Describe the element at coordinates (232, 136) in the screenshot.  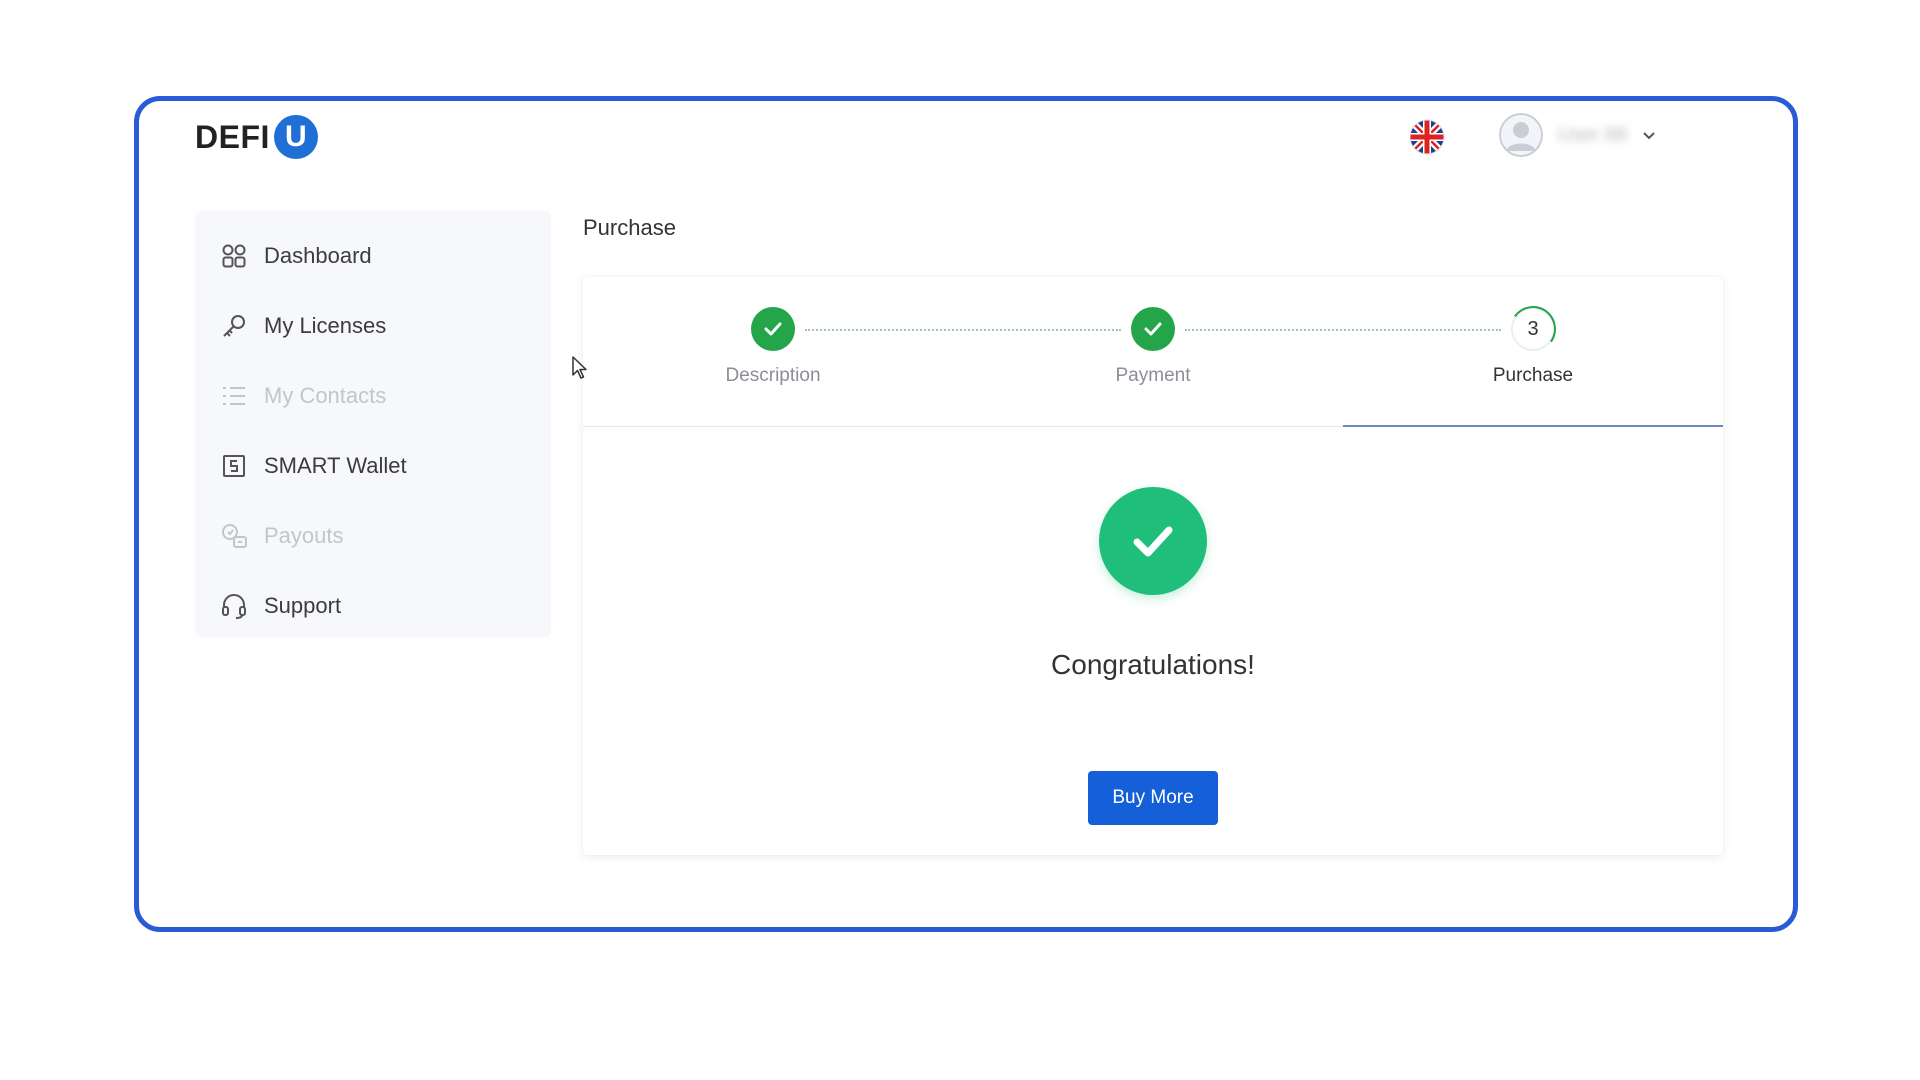
I see `logo-text: DEFI` at that location.